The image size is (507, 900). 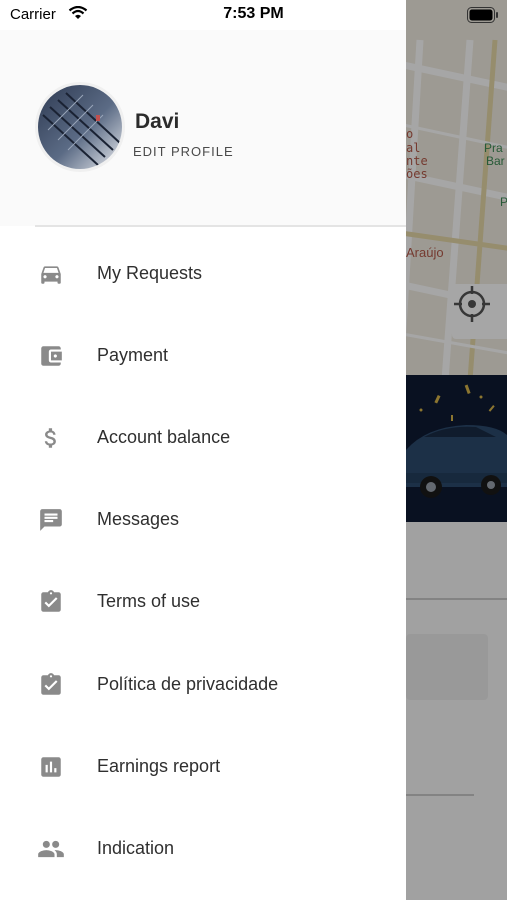 I want to click on battery-icon, so click(x=483, y=17).